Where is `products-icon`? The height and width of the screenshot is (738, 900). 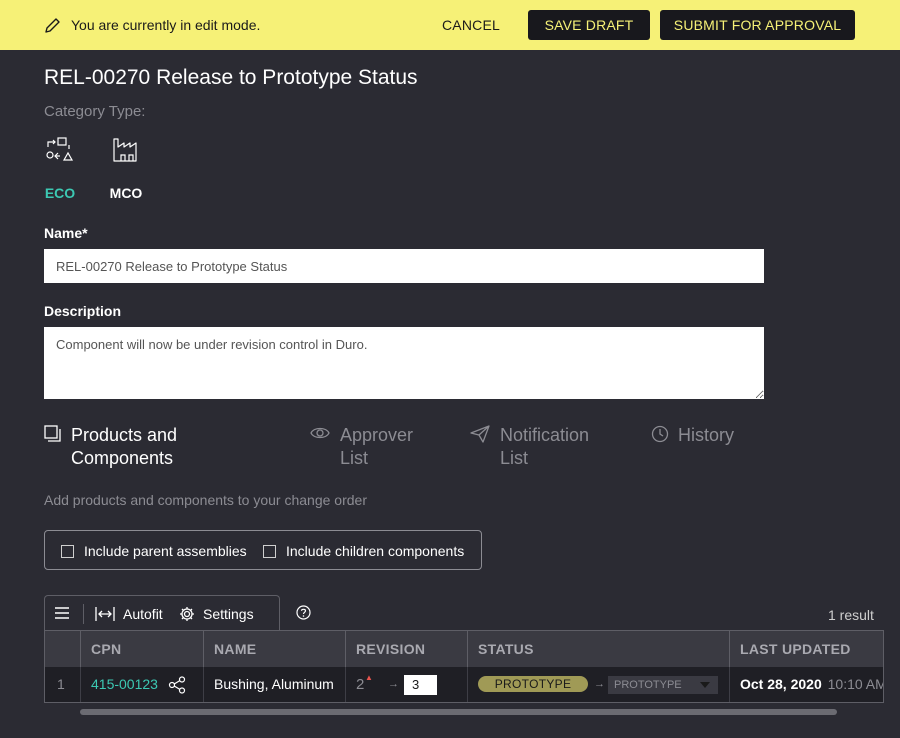
products-icon is located at coordinates (52, 433).